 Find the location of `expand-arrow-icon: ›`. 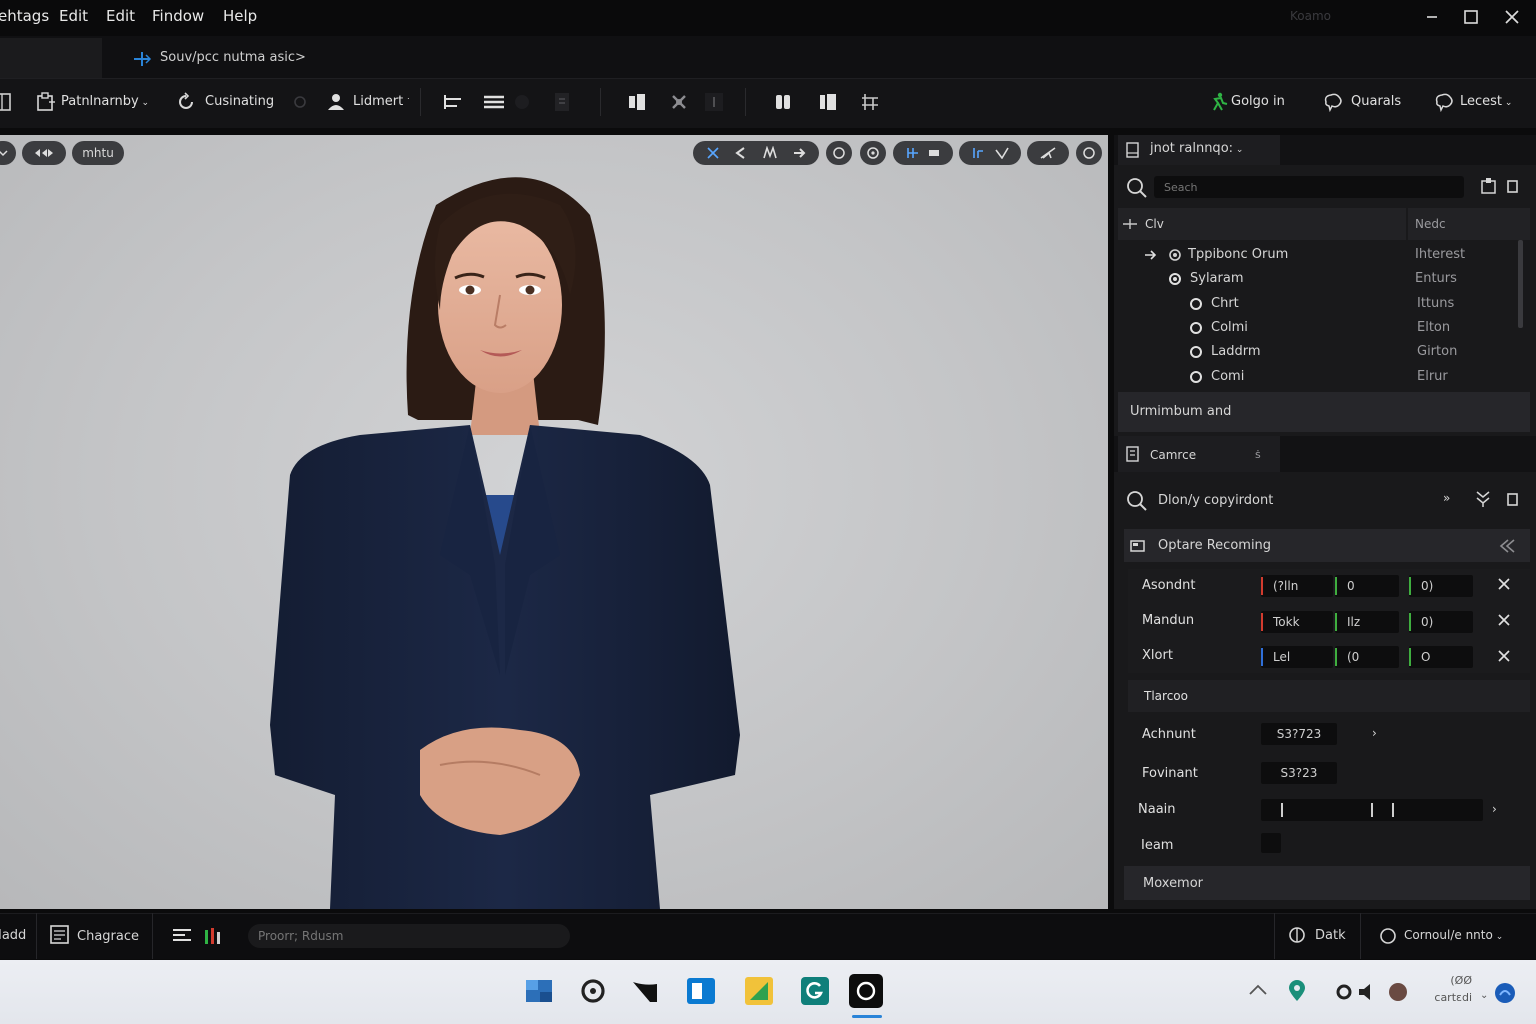

expand-arrow-icon: › is located at coordinates (1374, 733).